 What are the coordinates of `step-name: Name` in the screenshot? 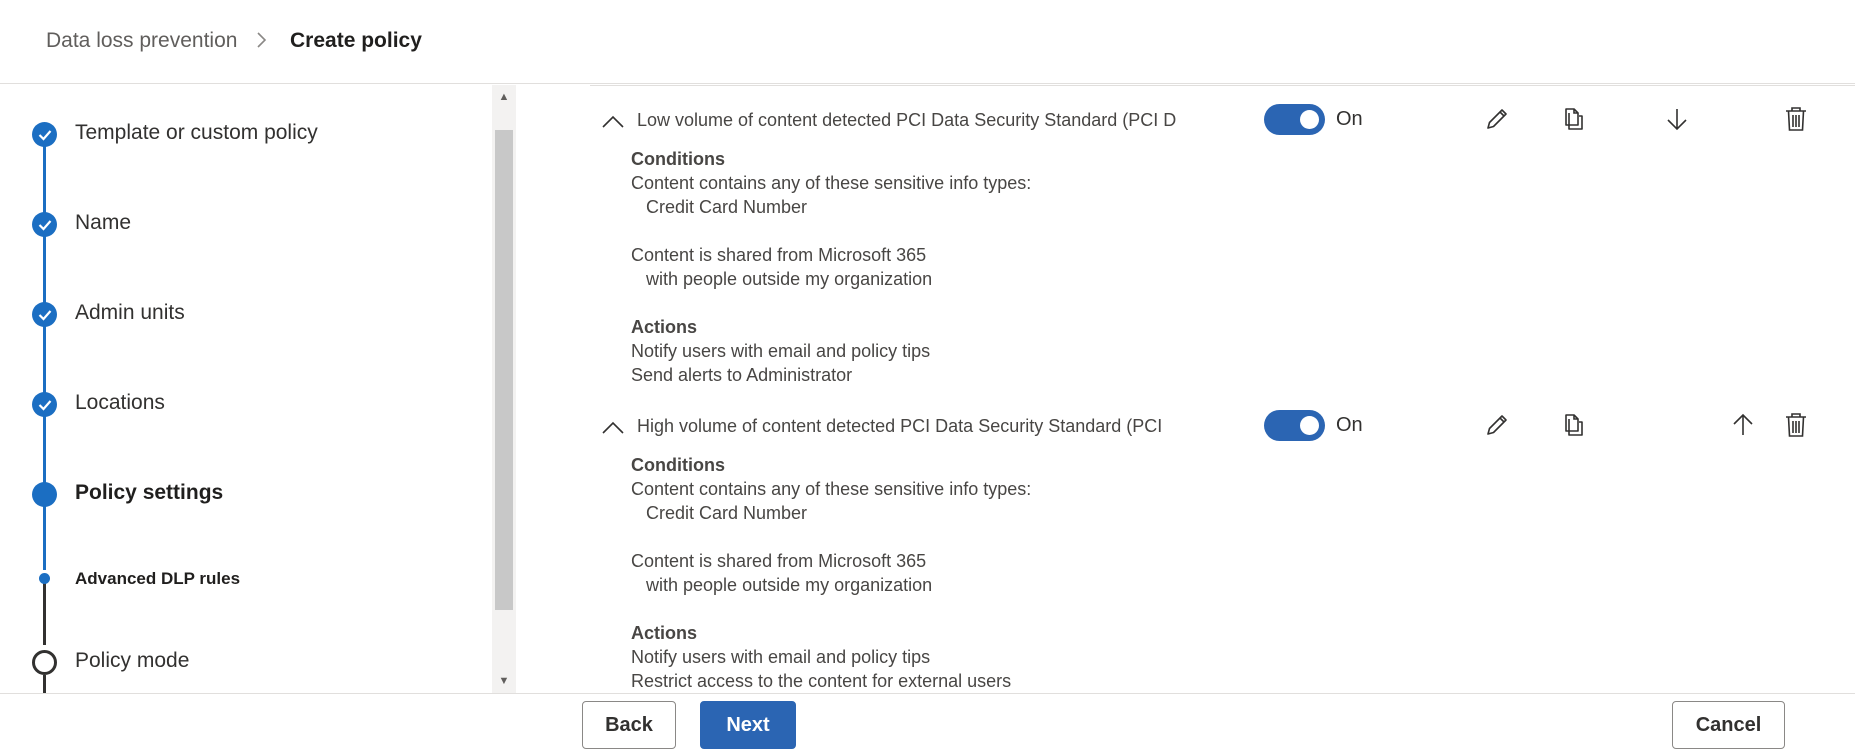 It's located at (103, 223).